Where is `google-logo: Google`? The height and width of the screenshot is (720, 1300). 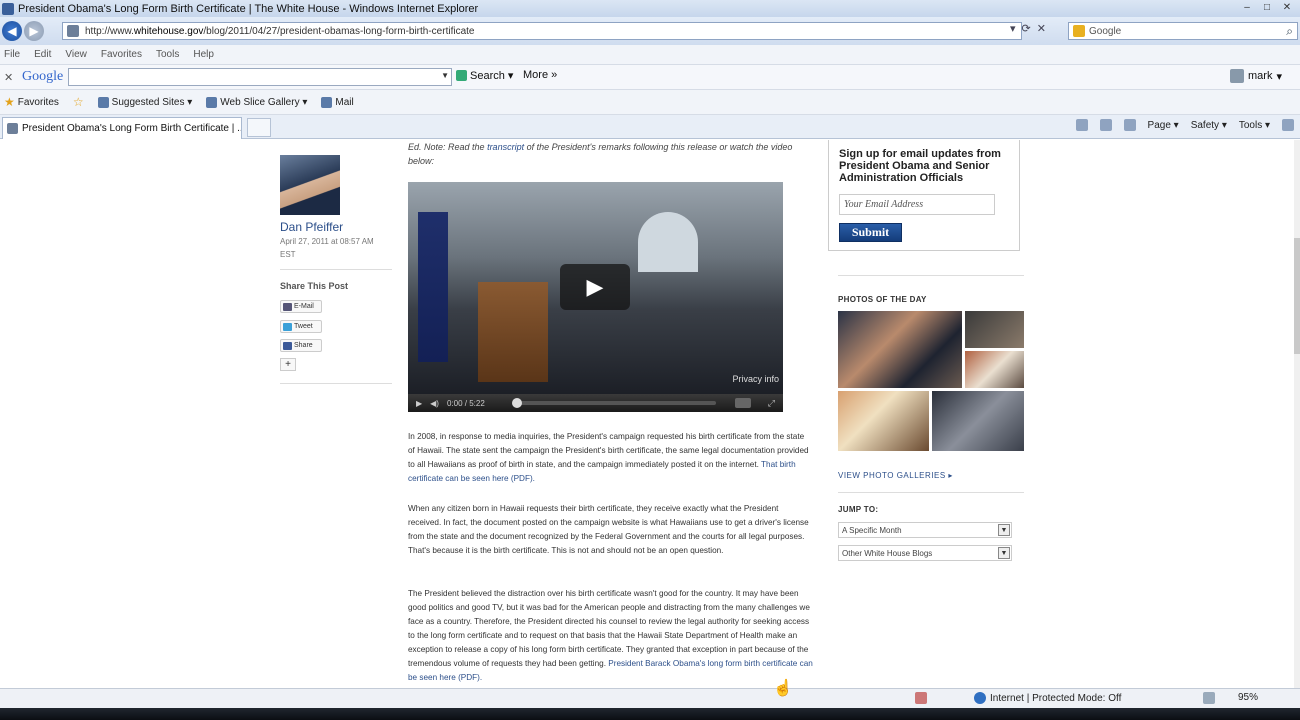
google-logo: Google is located at coordinates (43, 76).